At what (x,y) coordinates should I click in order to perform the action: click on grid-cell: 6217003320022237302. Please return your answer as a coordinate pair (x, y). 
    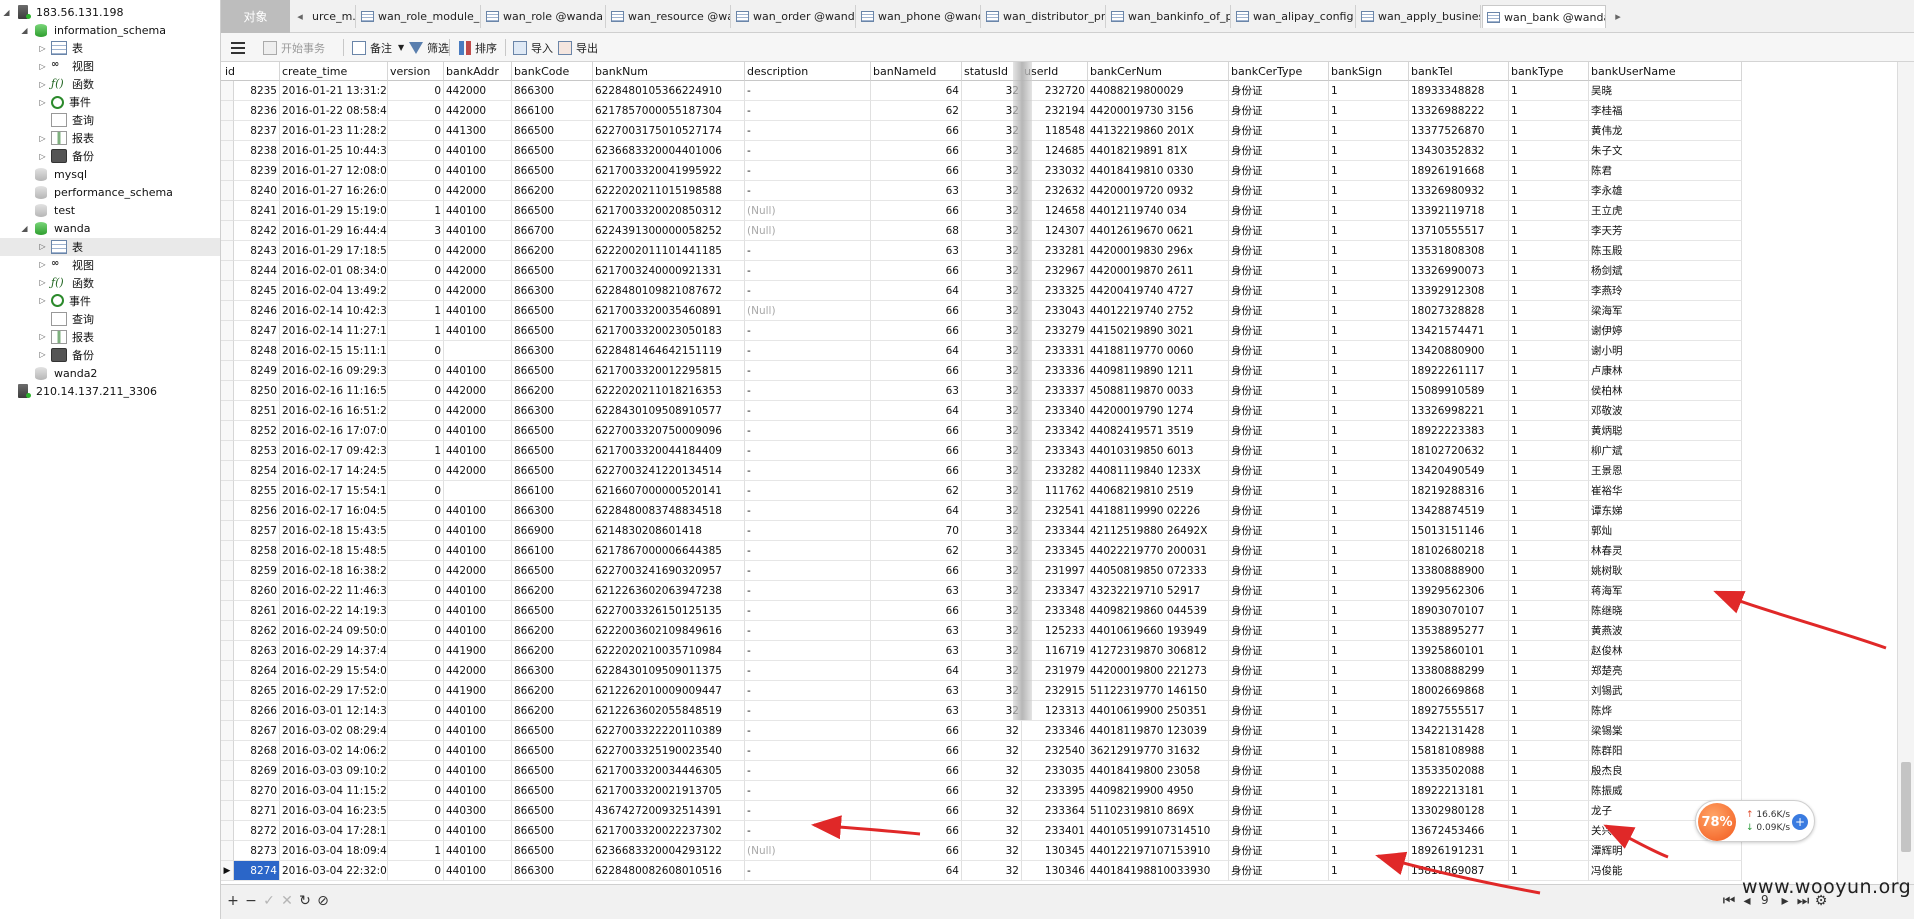
    Looking at the image, I should click on (669, 831).